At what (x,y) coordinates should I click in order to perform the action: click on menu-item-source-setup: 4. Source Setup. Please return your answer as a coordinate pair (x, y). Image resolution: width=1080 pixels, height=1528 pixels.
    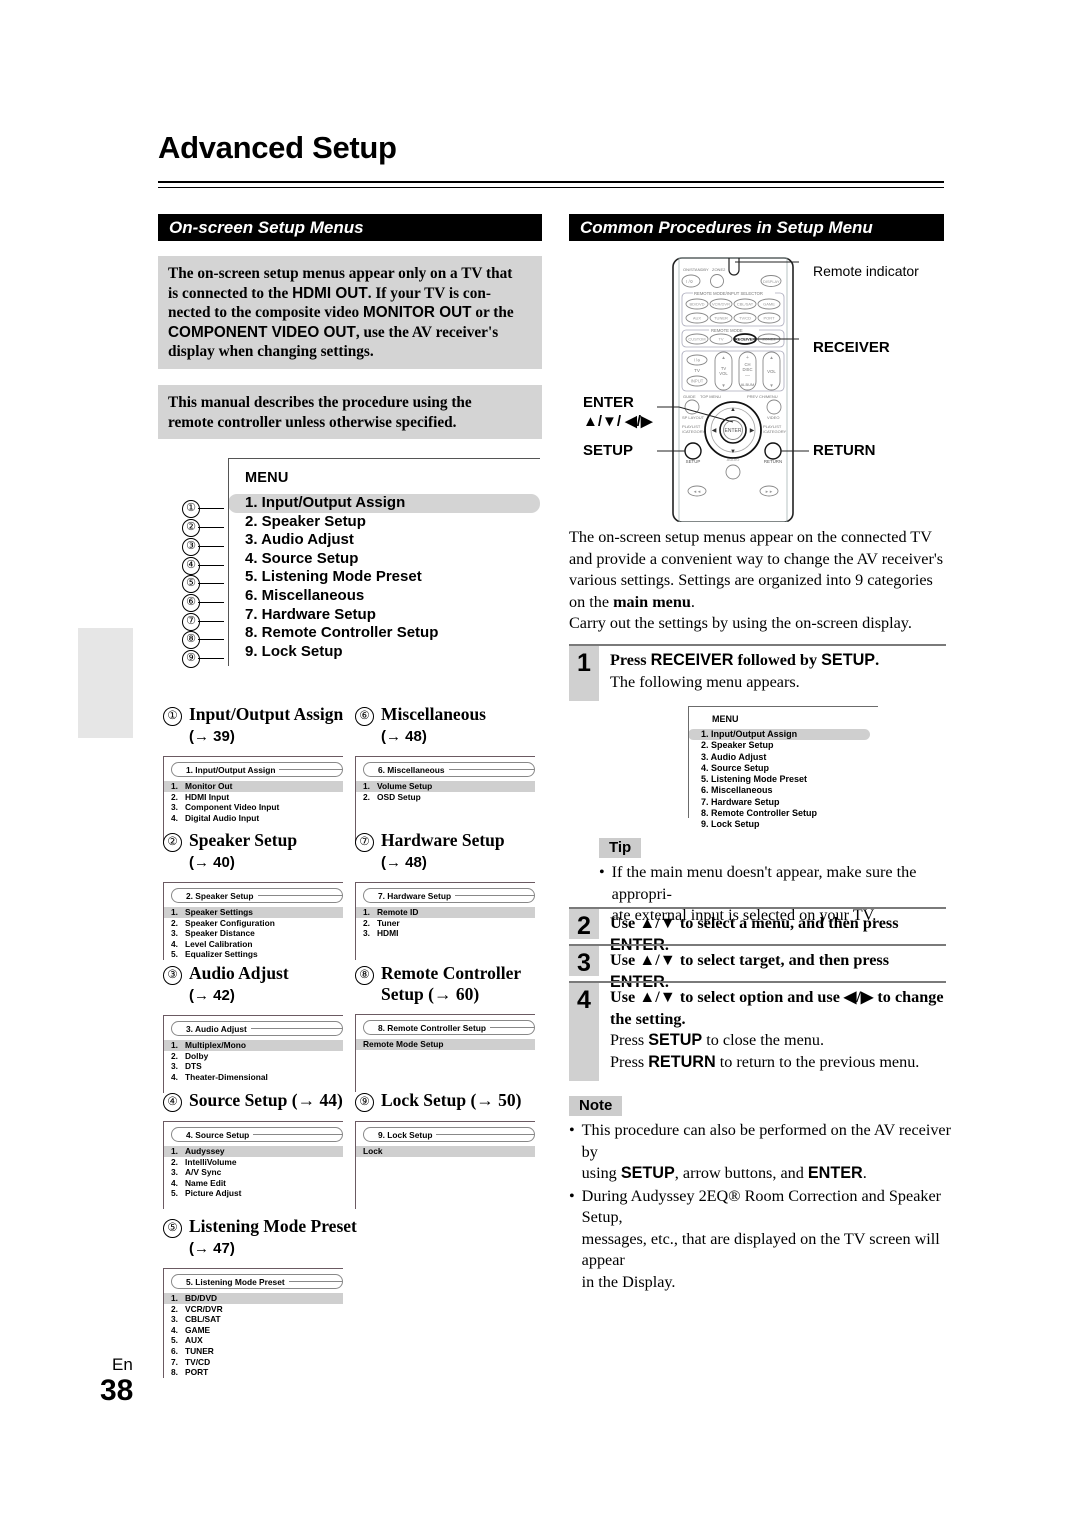
    Looking at the image, I should click on (384, 559).